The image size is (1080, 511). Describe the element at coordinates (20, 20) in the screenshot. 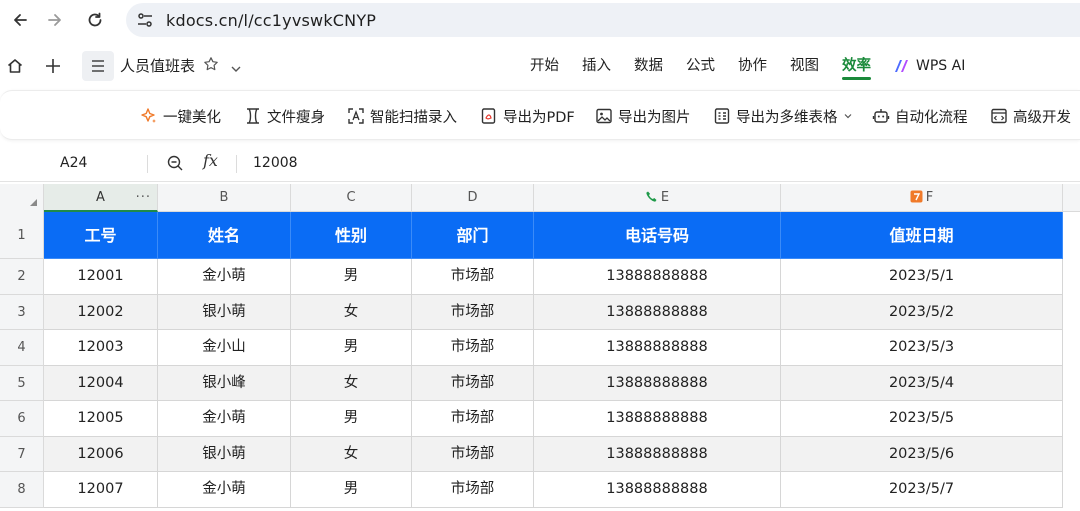

I see `back-arrow-icon` at that location.